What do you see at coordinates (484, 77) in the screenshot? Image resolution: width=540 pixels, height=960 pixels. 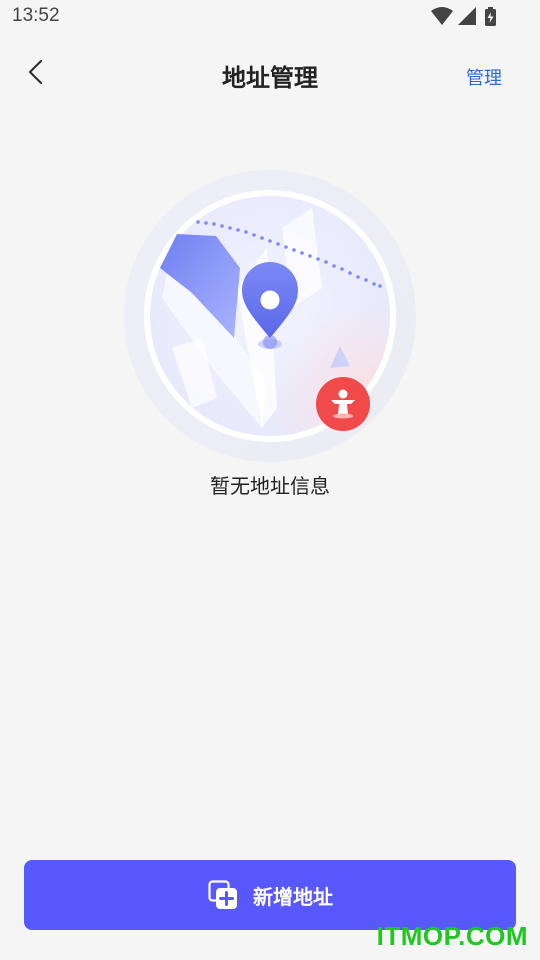 I see `manage-link: 管理` at bounding box center [484, 77].